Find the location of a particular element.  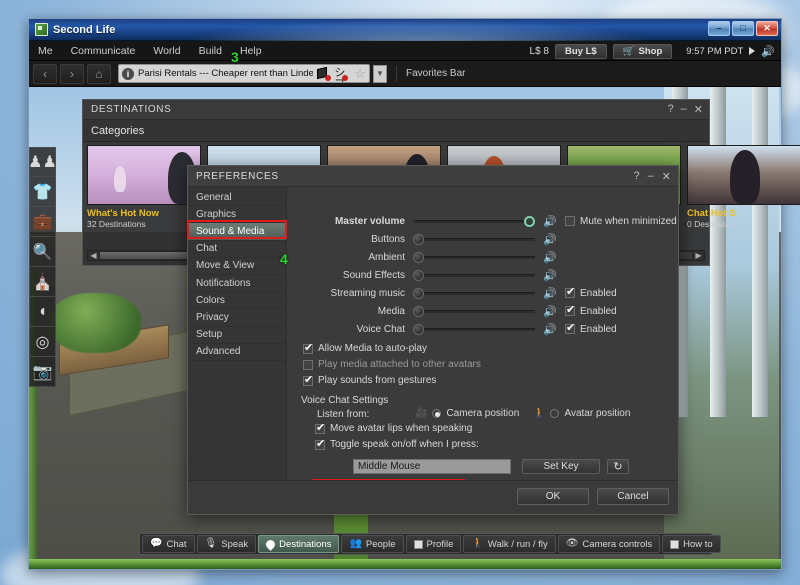

preferences-minimize-icon: – is located at coordinates (651, 176).